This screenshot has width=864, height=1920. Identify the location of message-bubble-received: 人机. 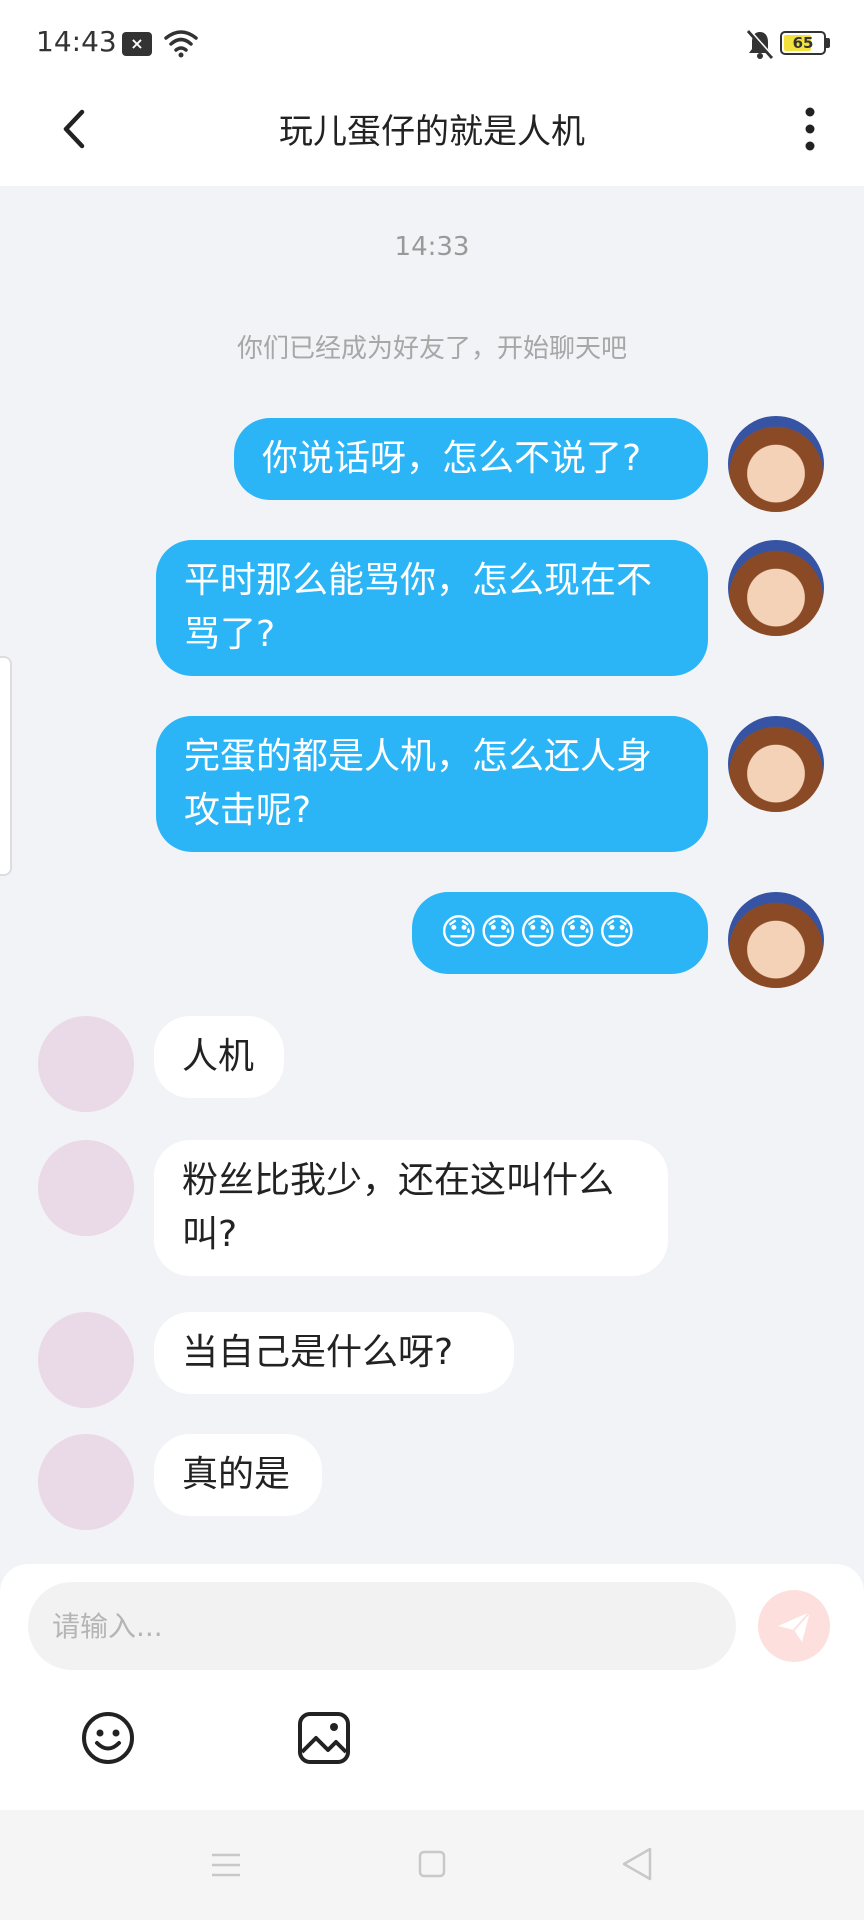
(219, 1057).